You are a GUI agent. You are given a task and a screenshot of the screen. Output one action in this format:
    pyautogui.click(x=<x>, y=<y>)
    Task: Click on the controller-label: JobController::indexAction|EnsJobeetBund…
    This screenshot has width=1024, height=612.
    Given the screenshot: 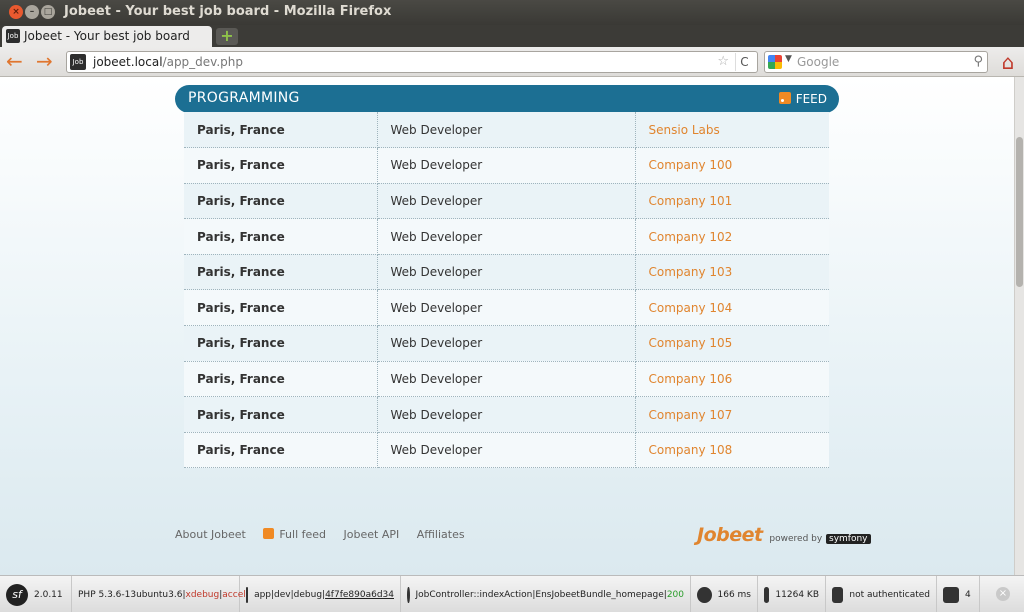 What is the action you would take?
    pyautogui.click(x=541, y=594)
    